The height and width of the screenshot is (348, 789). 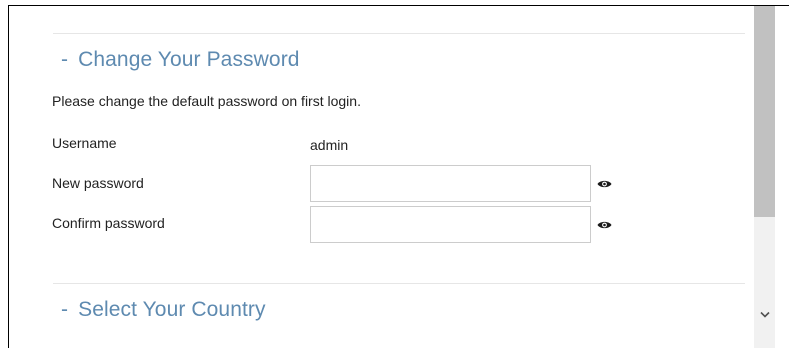 I want to click on change-password-heading: - Change Your Password, so click(x=180, y=60).